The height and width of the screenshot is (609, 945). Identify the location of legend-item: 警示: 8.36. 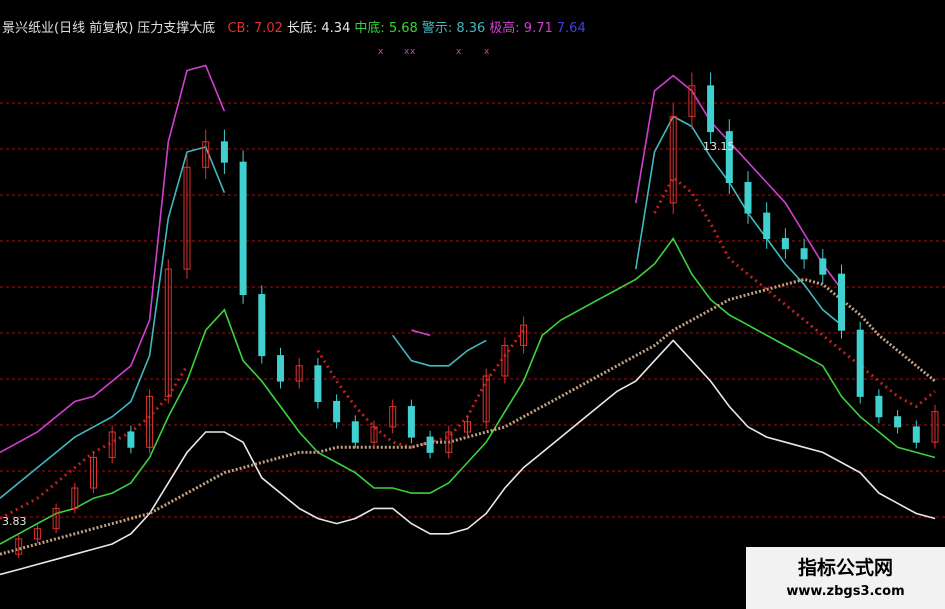
(453, 28).